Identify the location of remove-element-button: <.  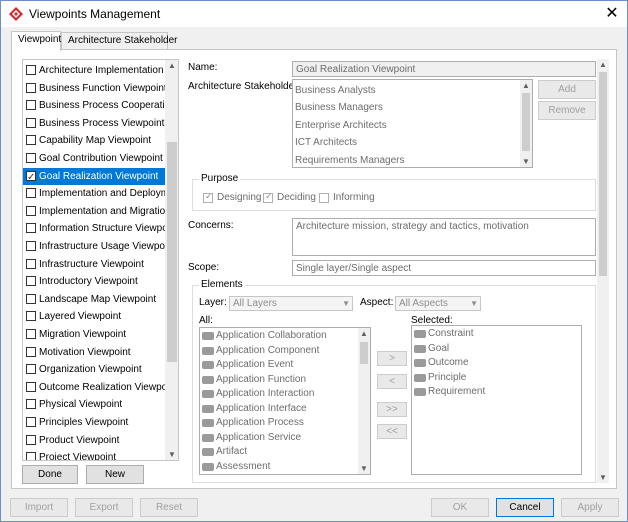
(392, 381).